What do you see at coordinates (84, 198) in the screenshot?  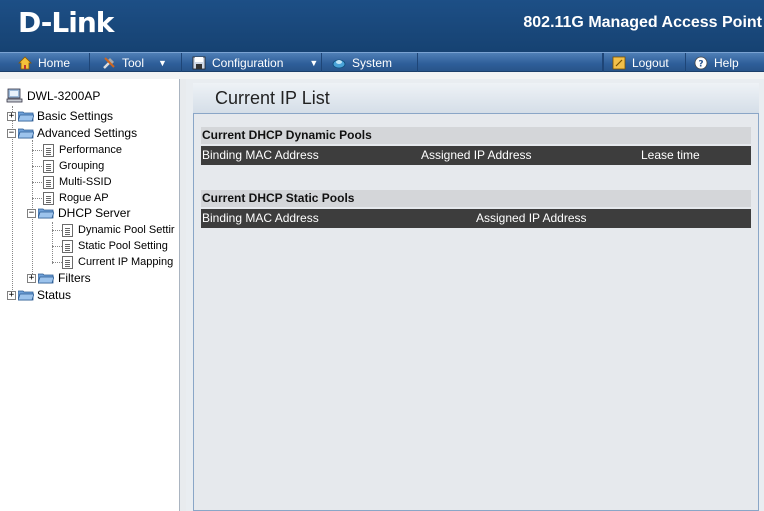 I see `tree-item-label: Rogue AP` at bounding box center [84, 198].